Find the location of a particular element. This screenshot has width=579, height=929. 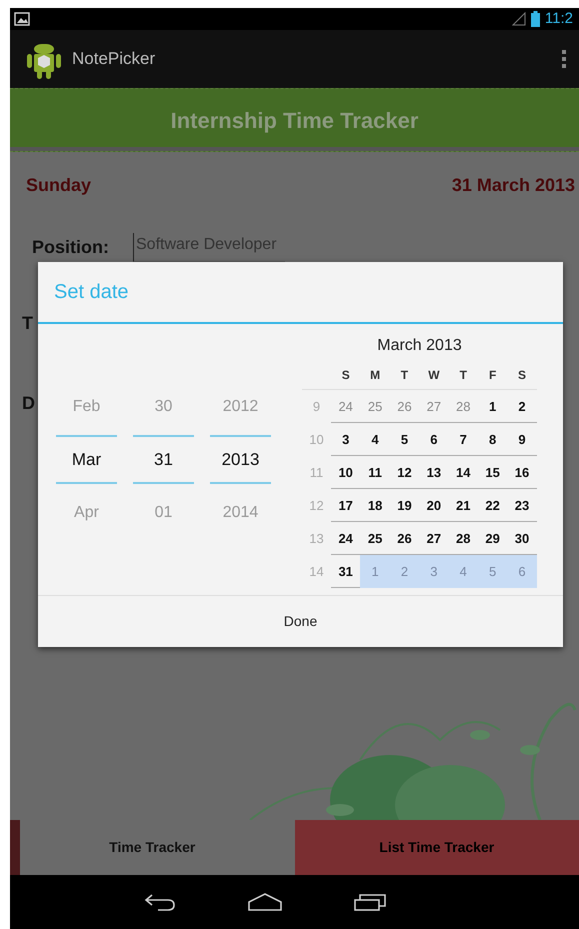

calendar-day: 21 is located at coordinates (463, 505).